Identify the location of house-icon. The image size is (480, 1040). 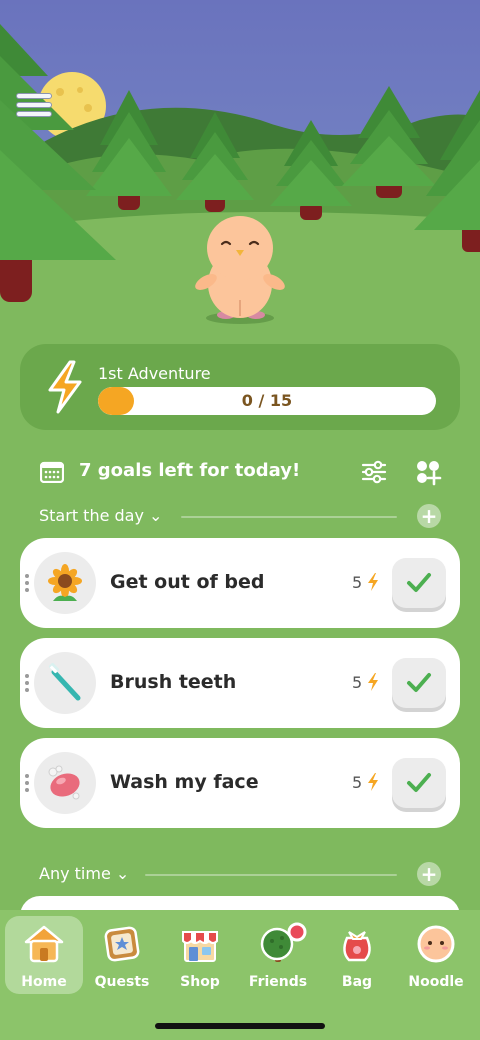
(44, 944).